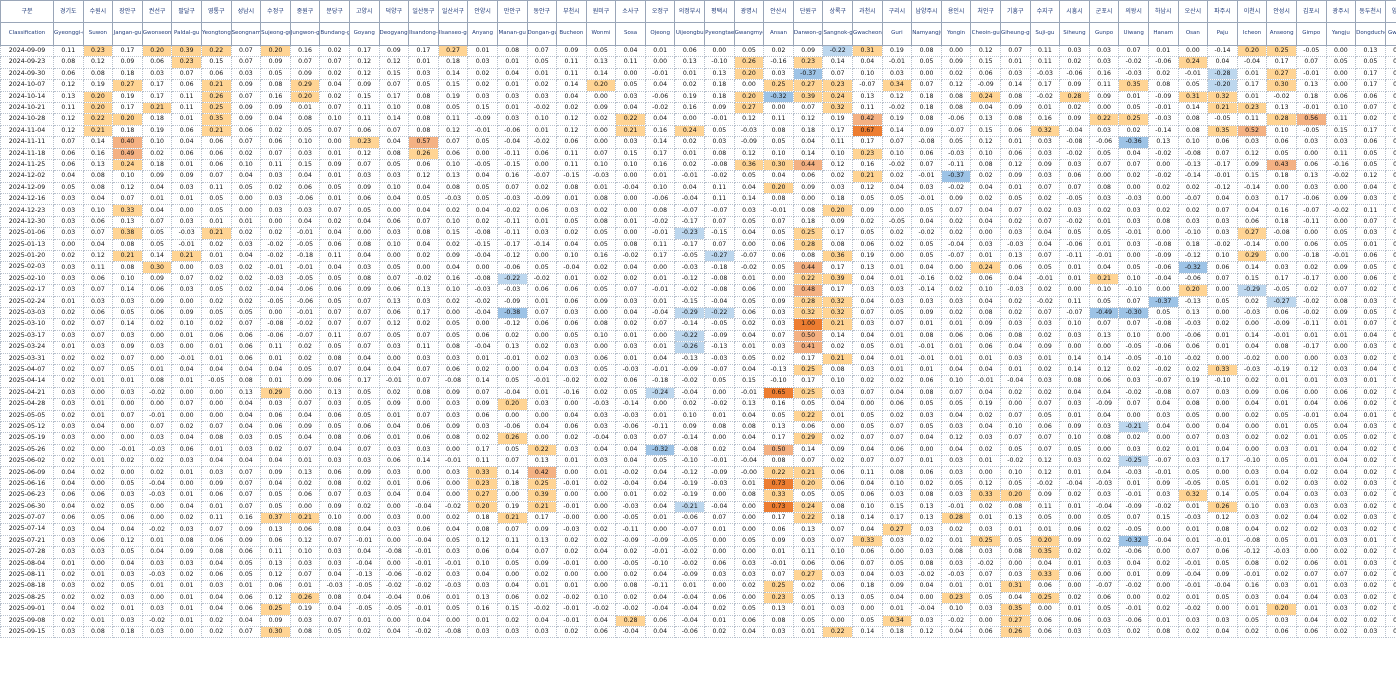 The image size is (1396, 692). Describe the element at coordinates (1222, 131) in the screenshot. I see `table-cell: 0.35` at that location.